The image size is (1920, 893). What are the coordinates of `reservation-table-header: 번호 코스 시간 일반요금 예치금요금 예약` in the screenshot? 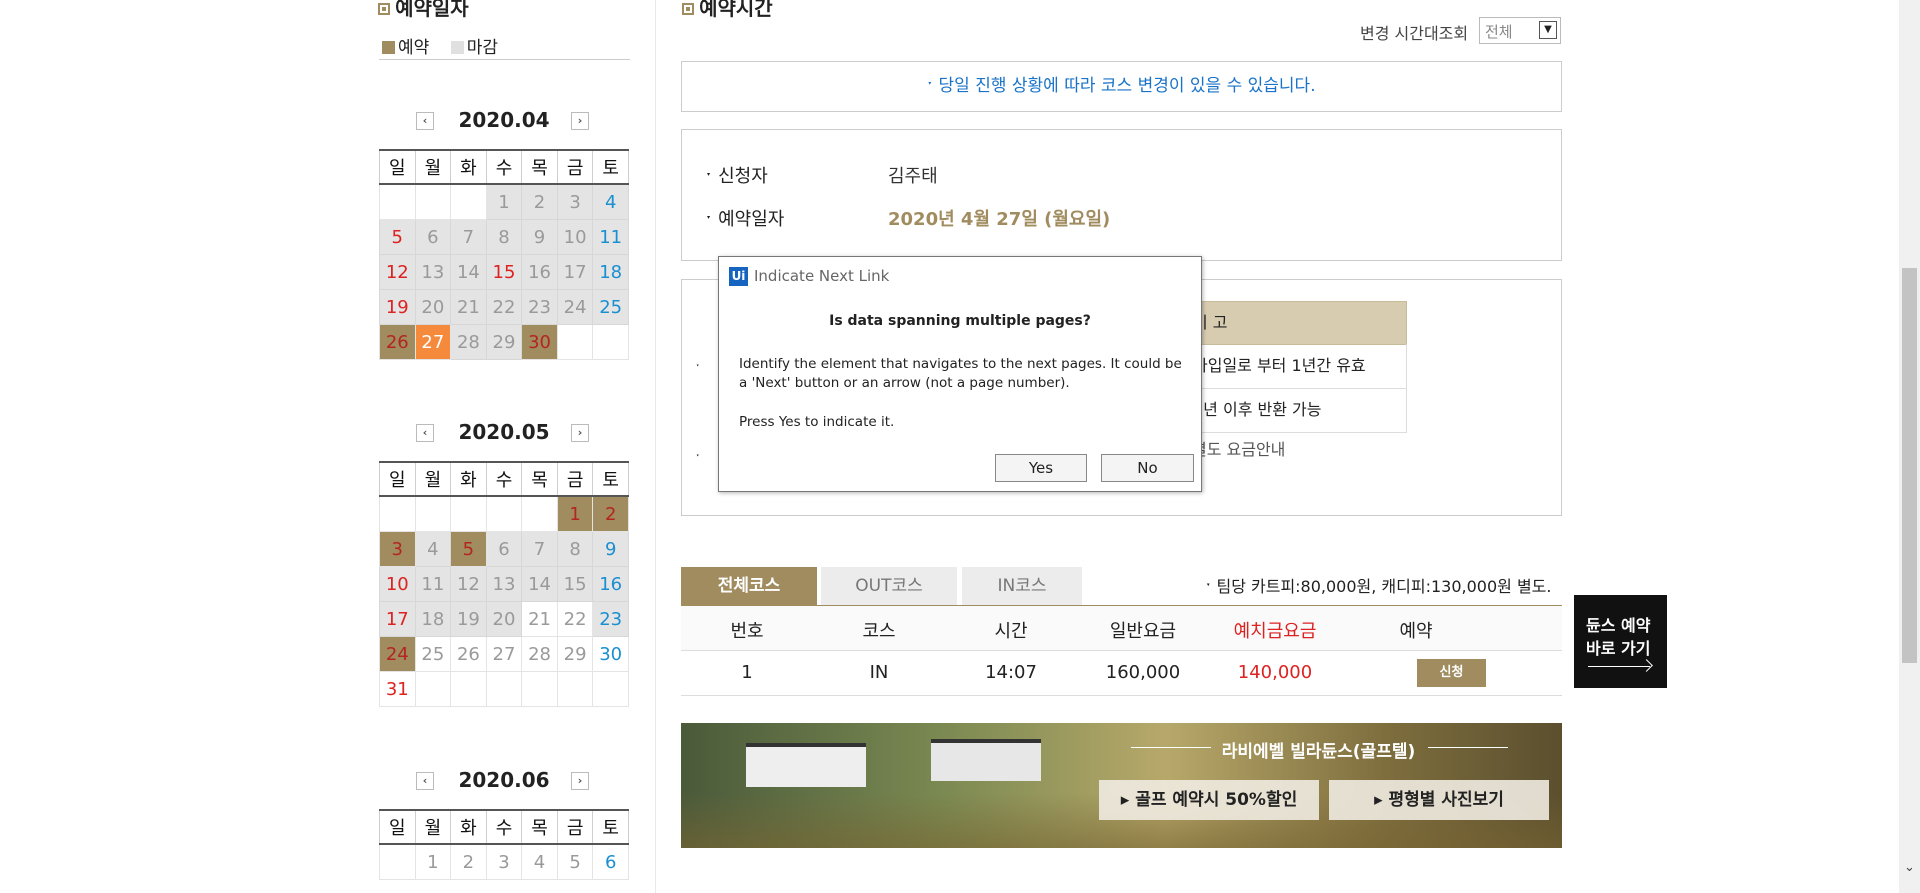 It's located at (1121, 628).